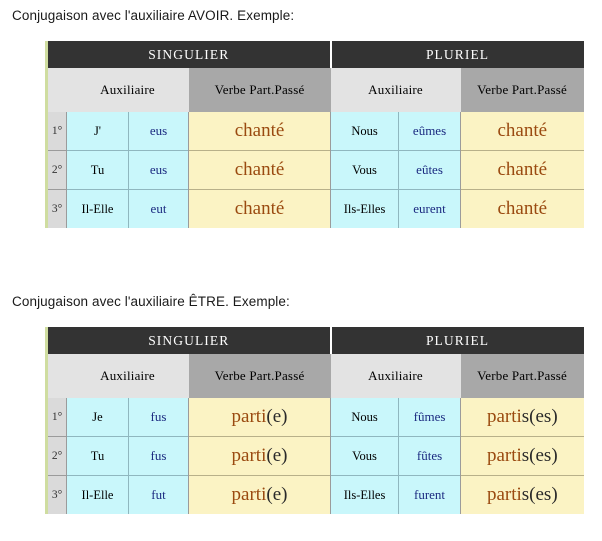  What do you see at coordinates (158, 208) in the screenshot?
I see `auxiliary-singulier: eut` at bounding box center [158, 208].